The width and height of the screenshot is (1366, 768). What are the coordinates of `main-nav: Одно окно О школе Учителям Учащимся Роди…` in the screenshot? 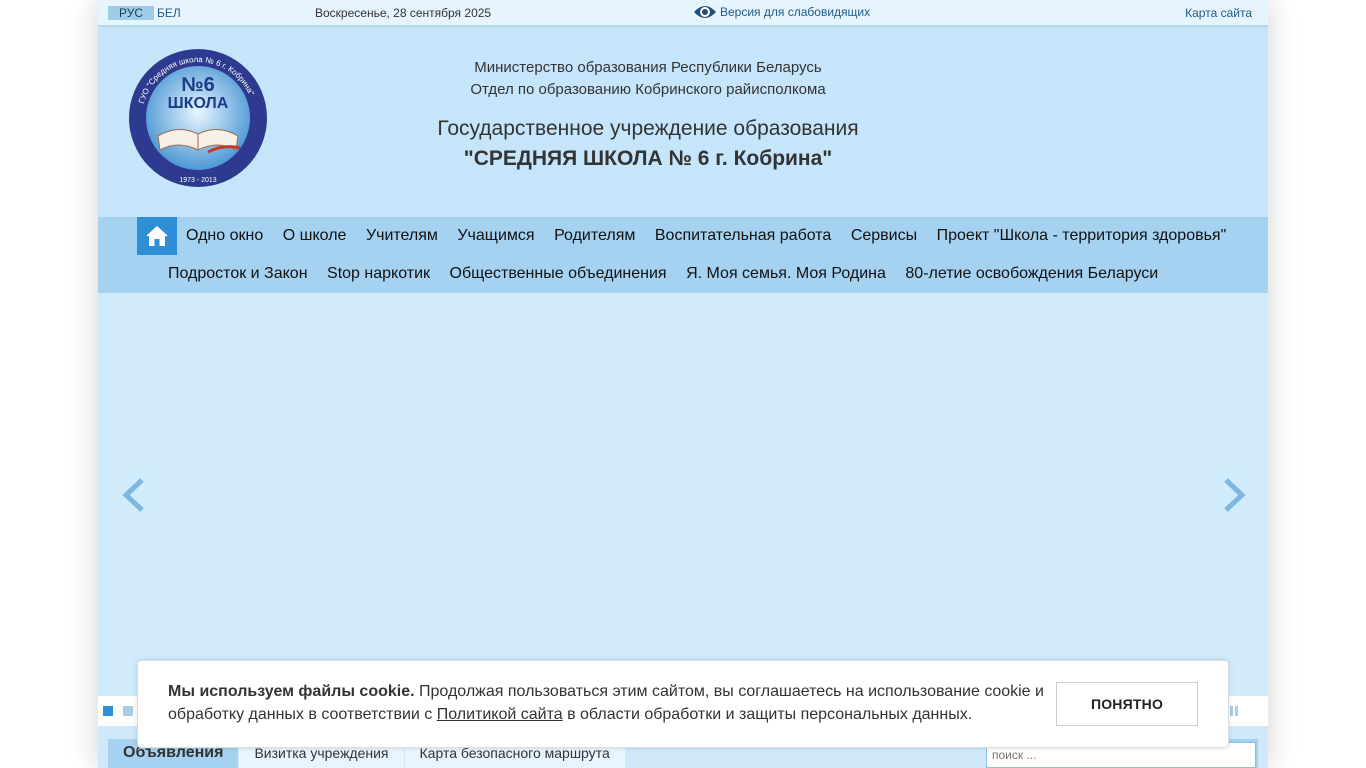 It's located at (683, 255).